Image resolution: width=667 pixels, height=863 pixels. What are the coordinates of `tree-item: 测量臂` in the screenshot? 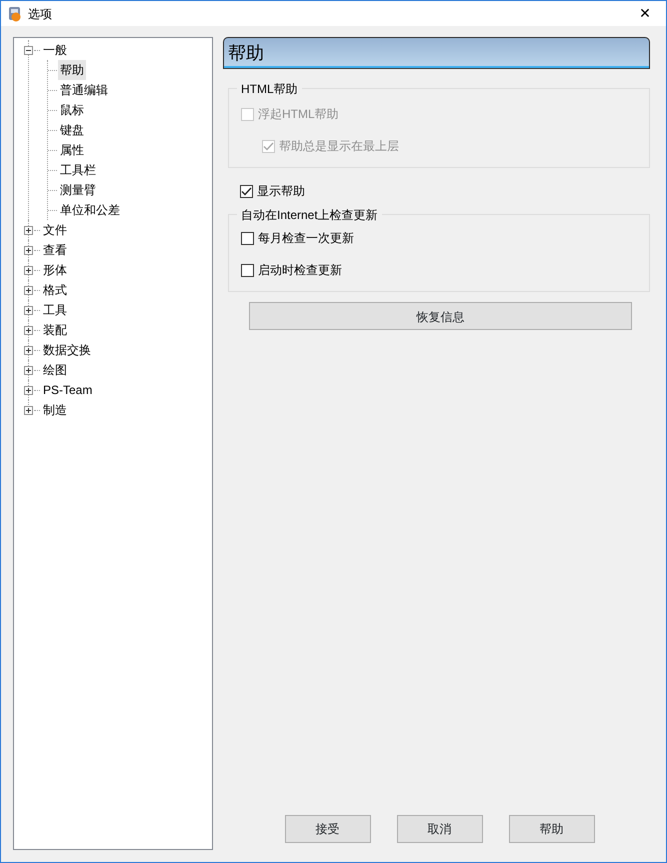 It's located at (78, 190).